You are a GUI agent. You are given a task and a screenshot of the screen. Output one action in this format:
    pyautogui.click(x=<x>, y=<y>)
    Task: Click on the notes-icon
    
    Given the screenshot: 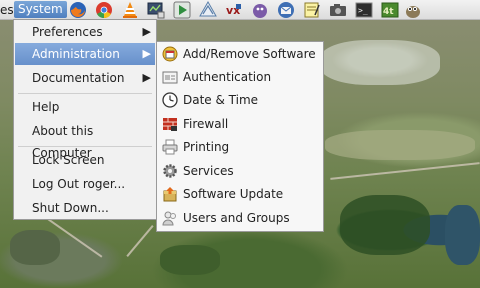 What is the action you would take?
    pyautogui.click(x=312, y=10)
    